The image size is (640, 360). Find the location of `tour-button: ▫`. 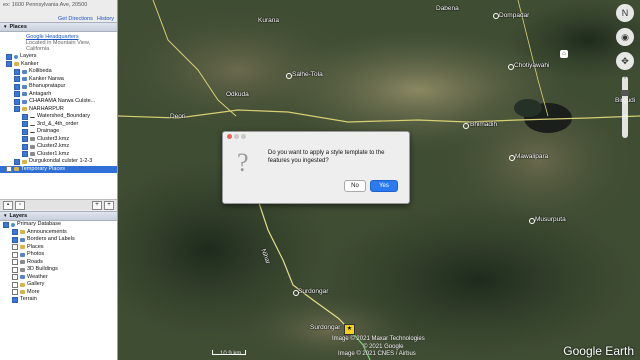

tour-button: ▫ is located at coordinates (20, 205).